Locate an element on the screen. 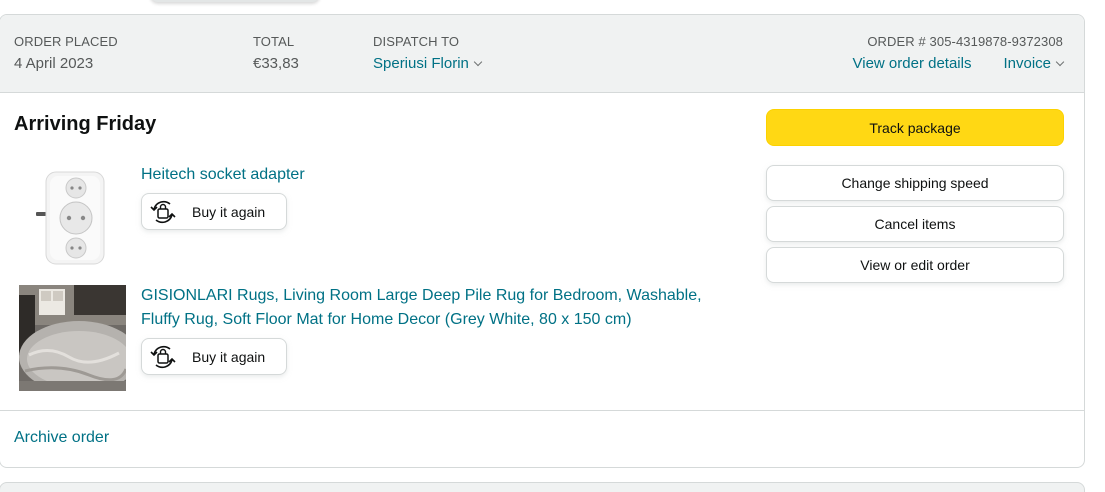 The height and width of the screenshot is (492, 1105). item-title-link: Heitech socket adapter is located at coordinates (223, 175).